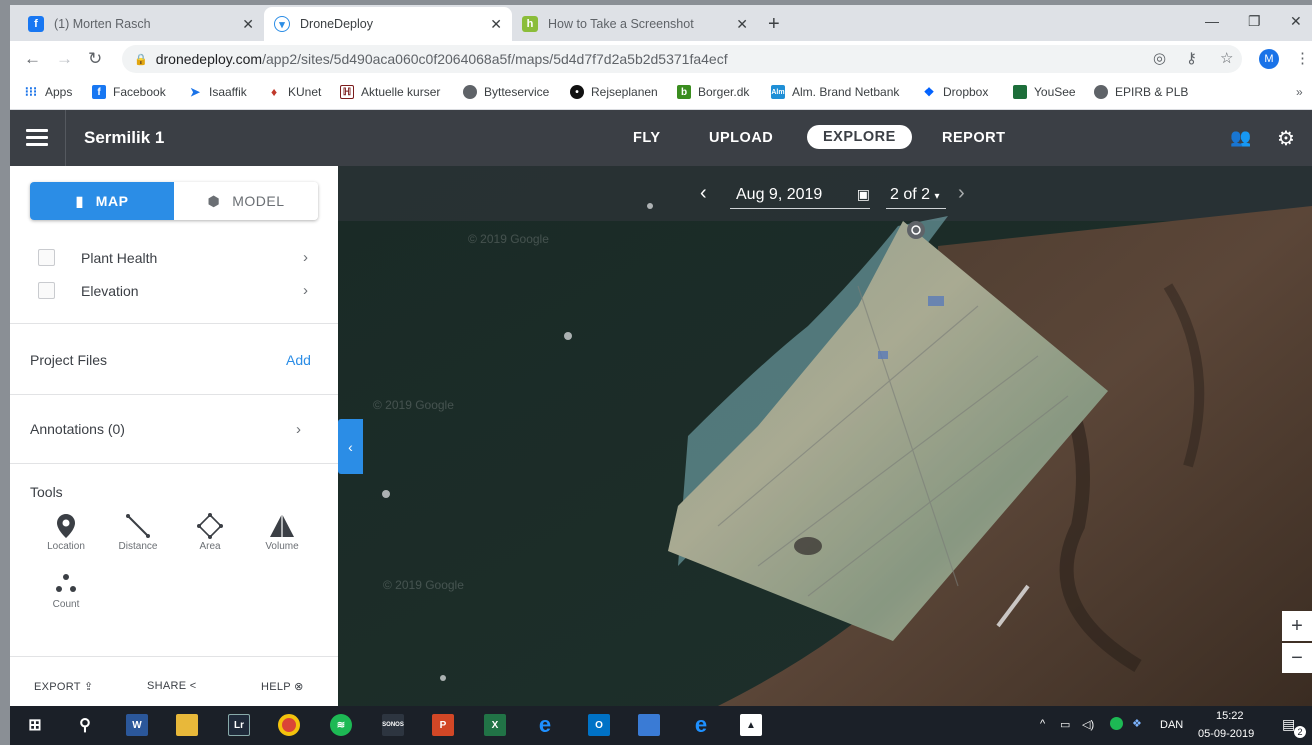  I want to click on restore-icon: ❐, so click(1254, 21).